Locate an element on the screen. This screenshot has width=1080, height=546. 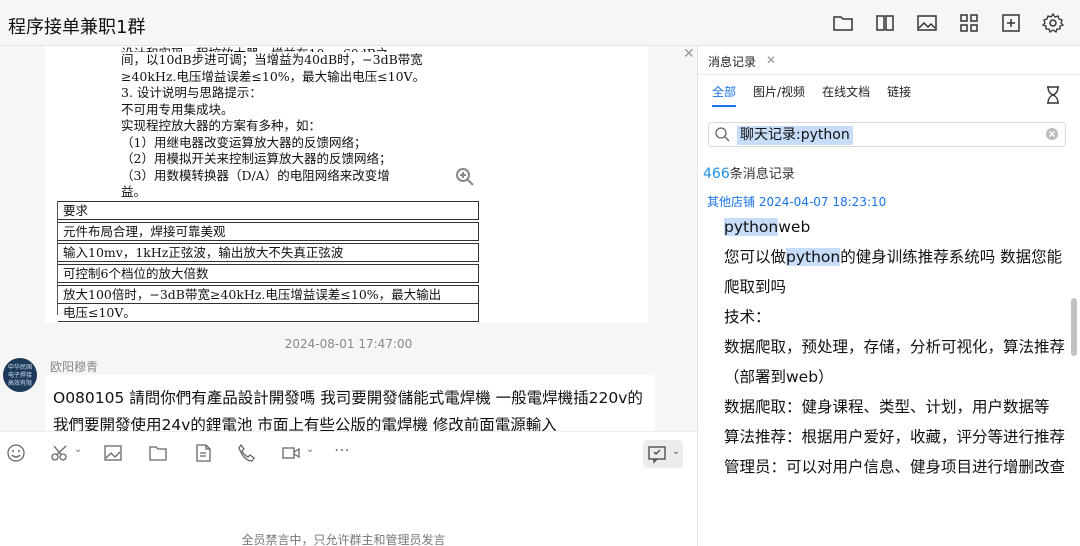
filter-docs: 在线文档 is located at coordinates (846, 95).